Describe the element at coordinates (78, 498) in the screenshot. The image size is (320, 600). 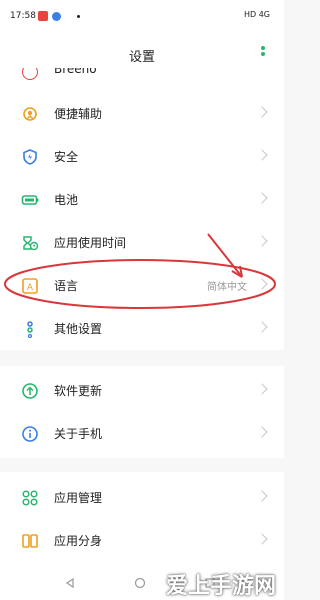
I see `row-label: 应用管理` at that location.